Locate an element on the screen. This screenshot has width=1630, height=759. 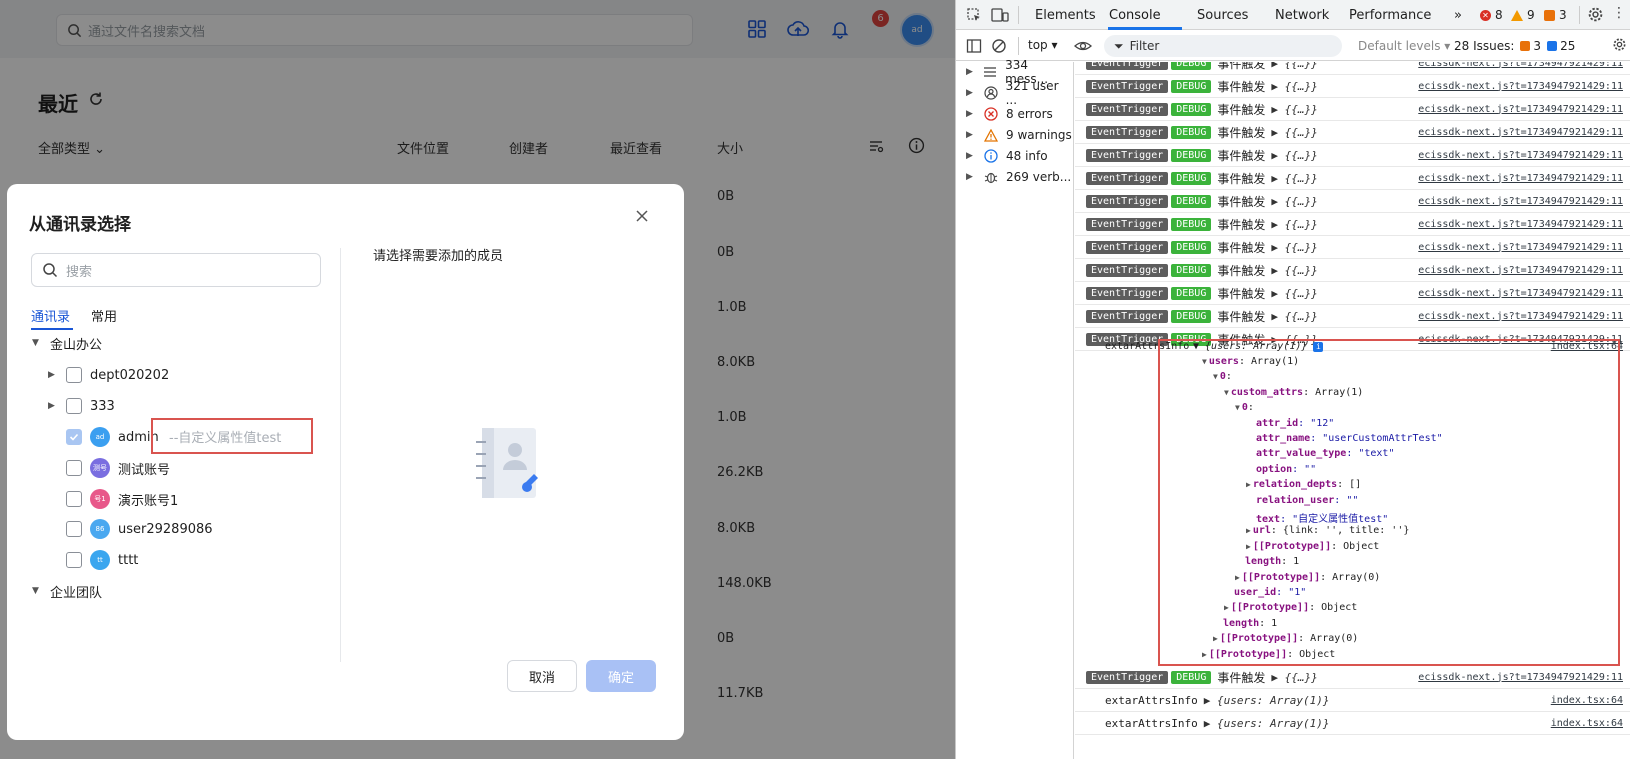
context-label: top is located at coordinates (1038, 45).